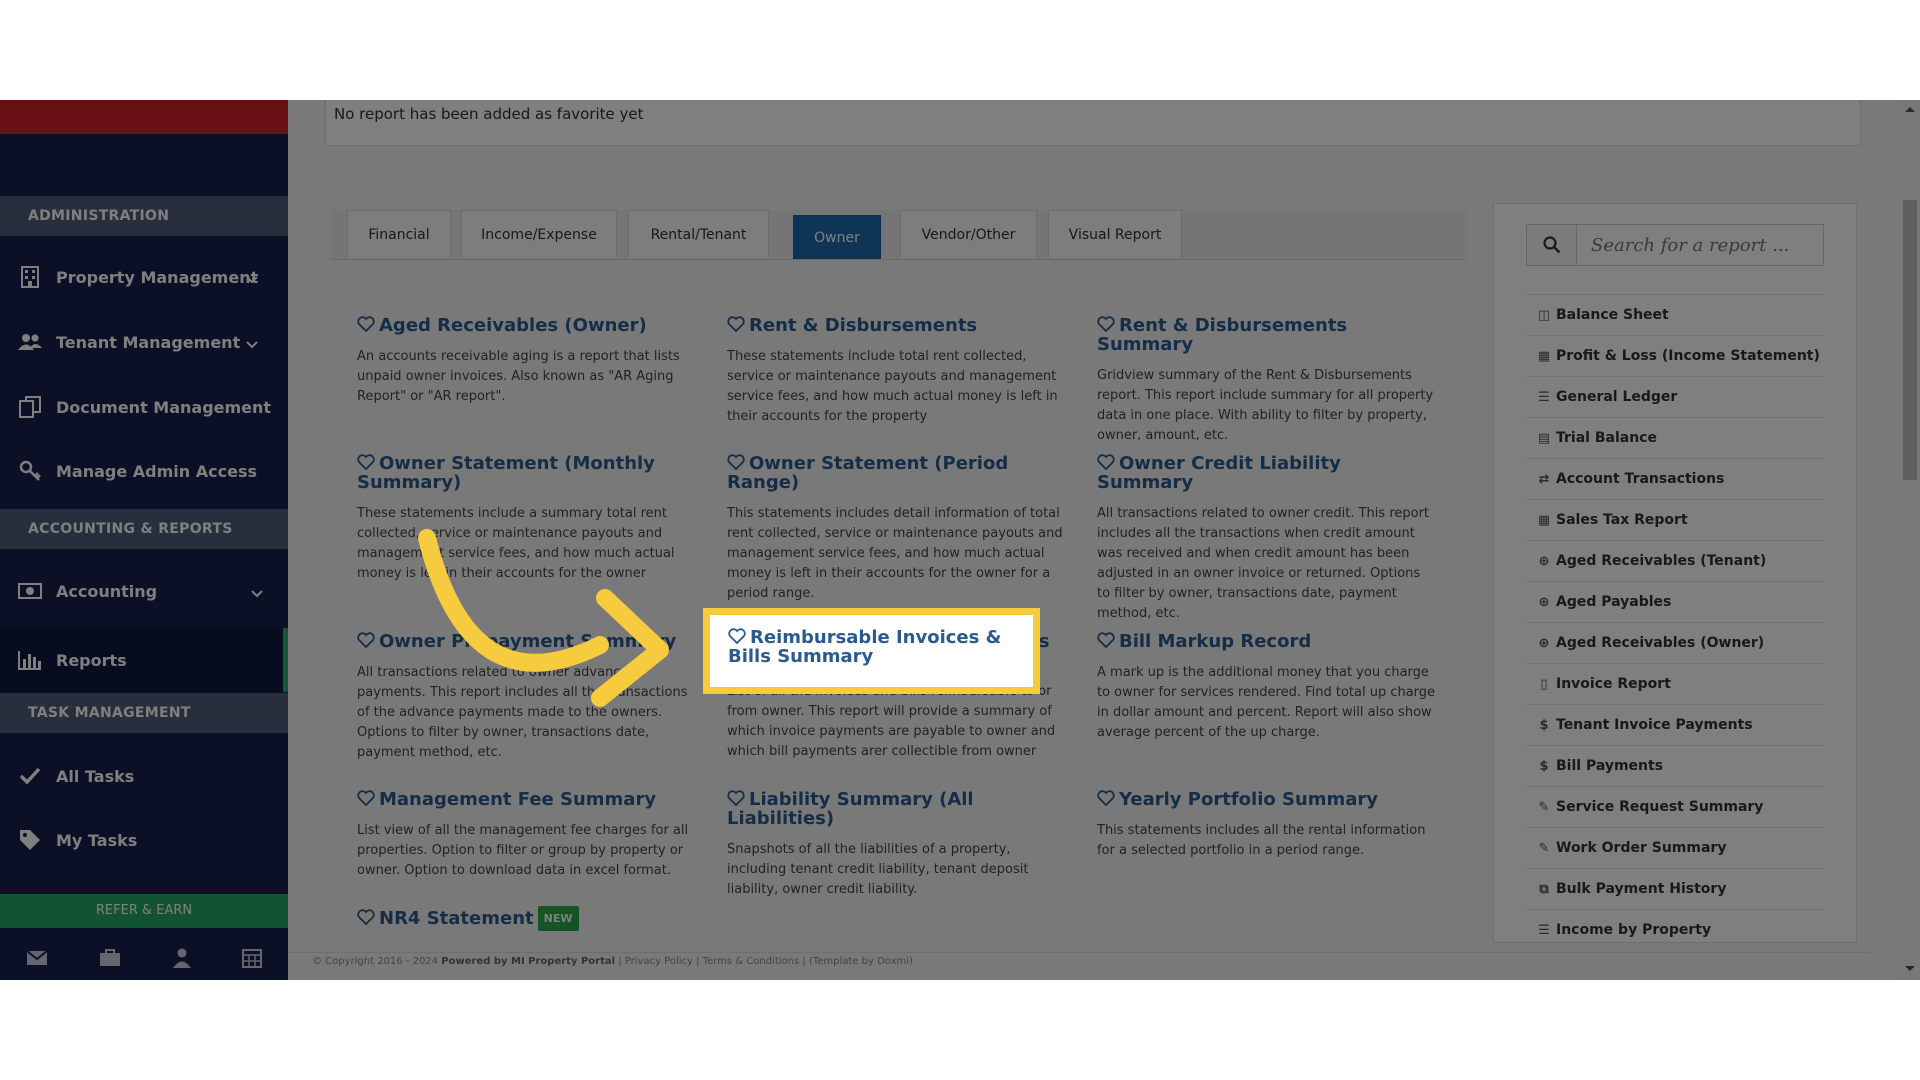 The height and width of the screenshot is (1080, 1920). Describe the element at coordinates (1675, 519) in the screenshot. I see `quick-report-item: ▦ Sales Tax Report` at that location.